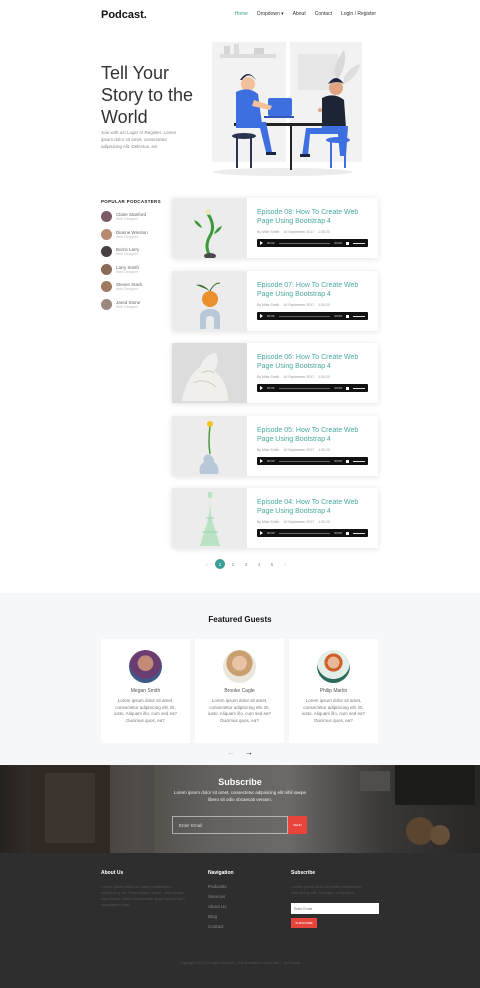 Image resolution: width=480 pixels, height=988 pixels. What do you see at coordinates (241, 14) in the screenshot?
I see `nav-home: Home` at bounding box center [241, 14].